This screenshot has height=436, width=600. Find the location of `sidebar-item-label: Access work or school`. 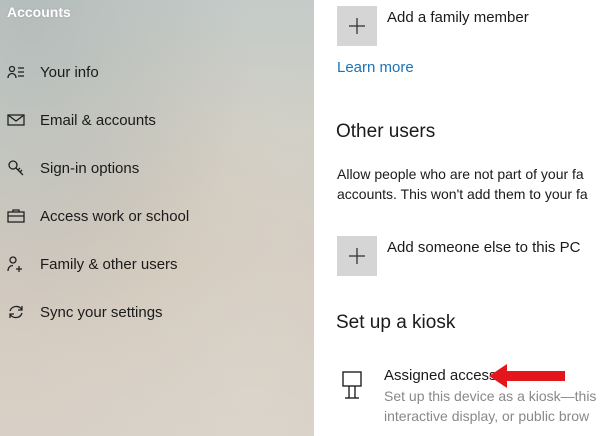

sidebar-item-label: Access work or school is located at coordinates (115, 216).